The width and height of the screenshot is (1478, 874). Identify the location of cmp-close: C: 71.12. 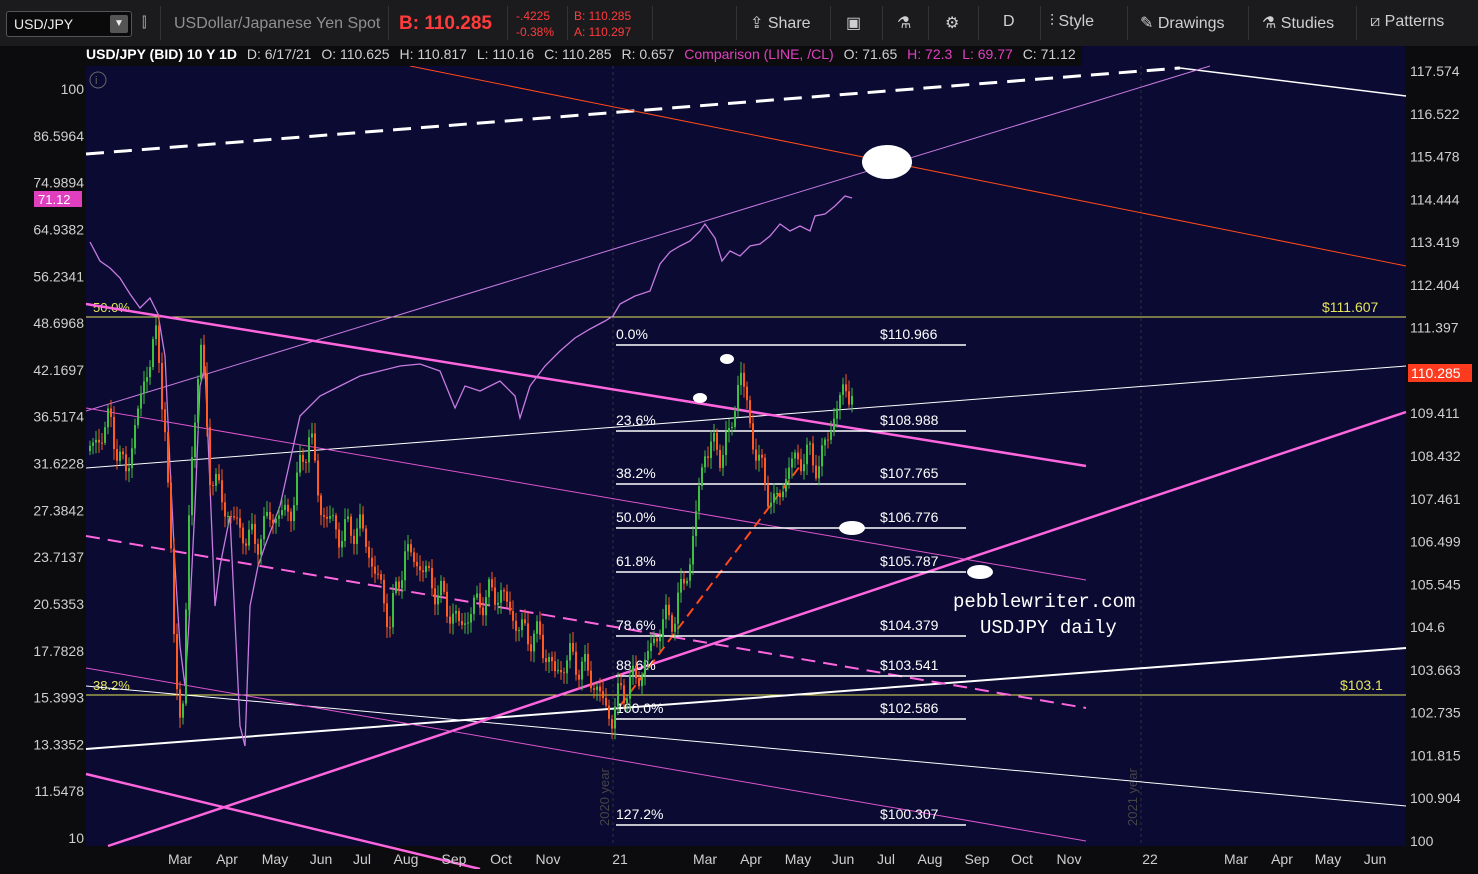
(1049, 54).